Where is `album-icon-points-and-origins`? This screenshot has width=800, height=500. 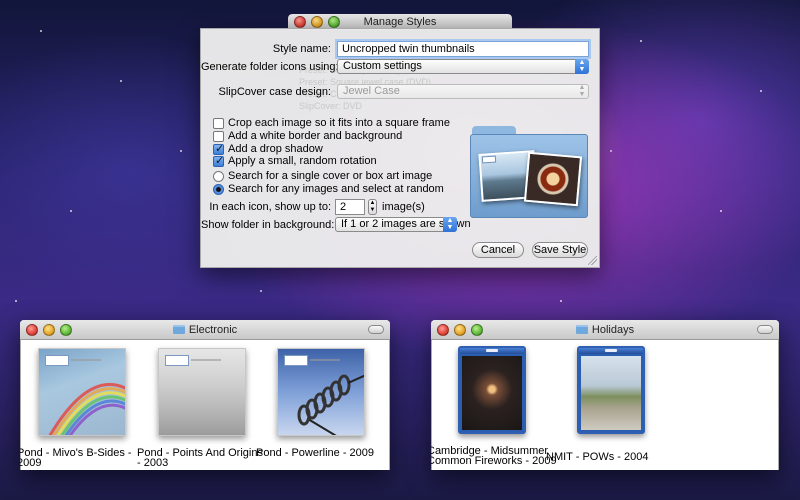 album-icon-points-and-origins is located at coordinates (202, 392).